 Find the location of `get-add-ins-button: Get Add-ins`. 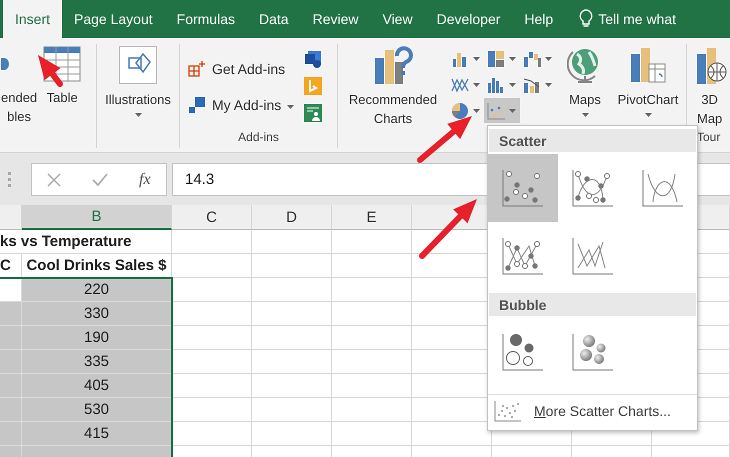

get-add-ins-button: Get Add-ins is located at coordinates (241, 69).